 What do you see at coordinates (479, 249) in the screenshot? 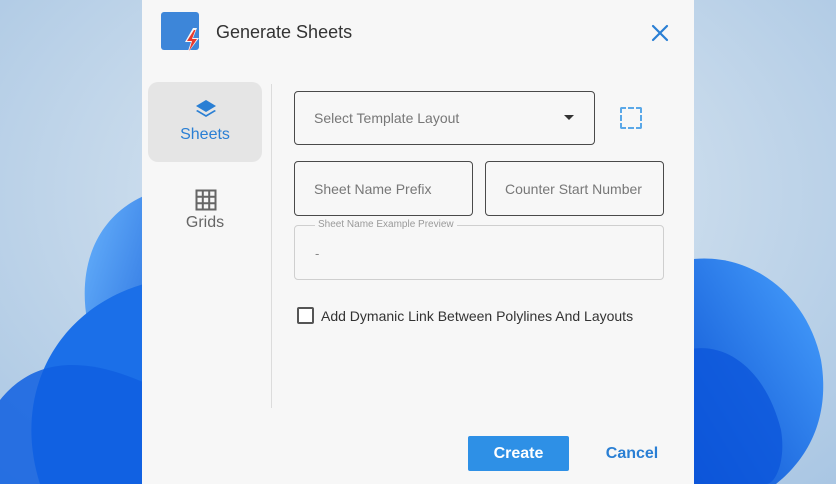
I see `sheet-name-preview-box: Sheet Name Example Preview -` at bounding box center [479, 249].